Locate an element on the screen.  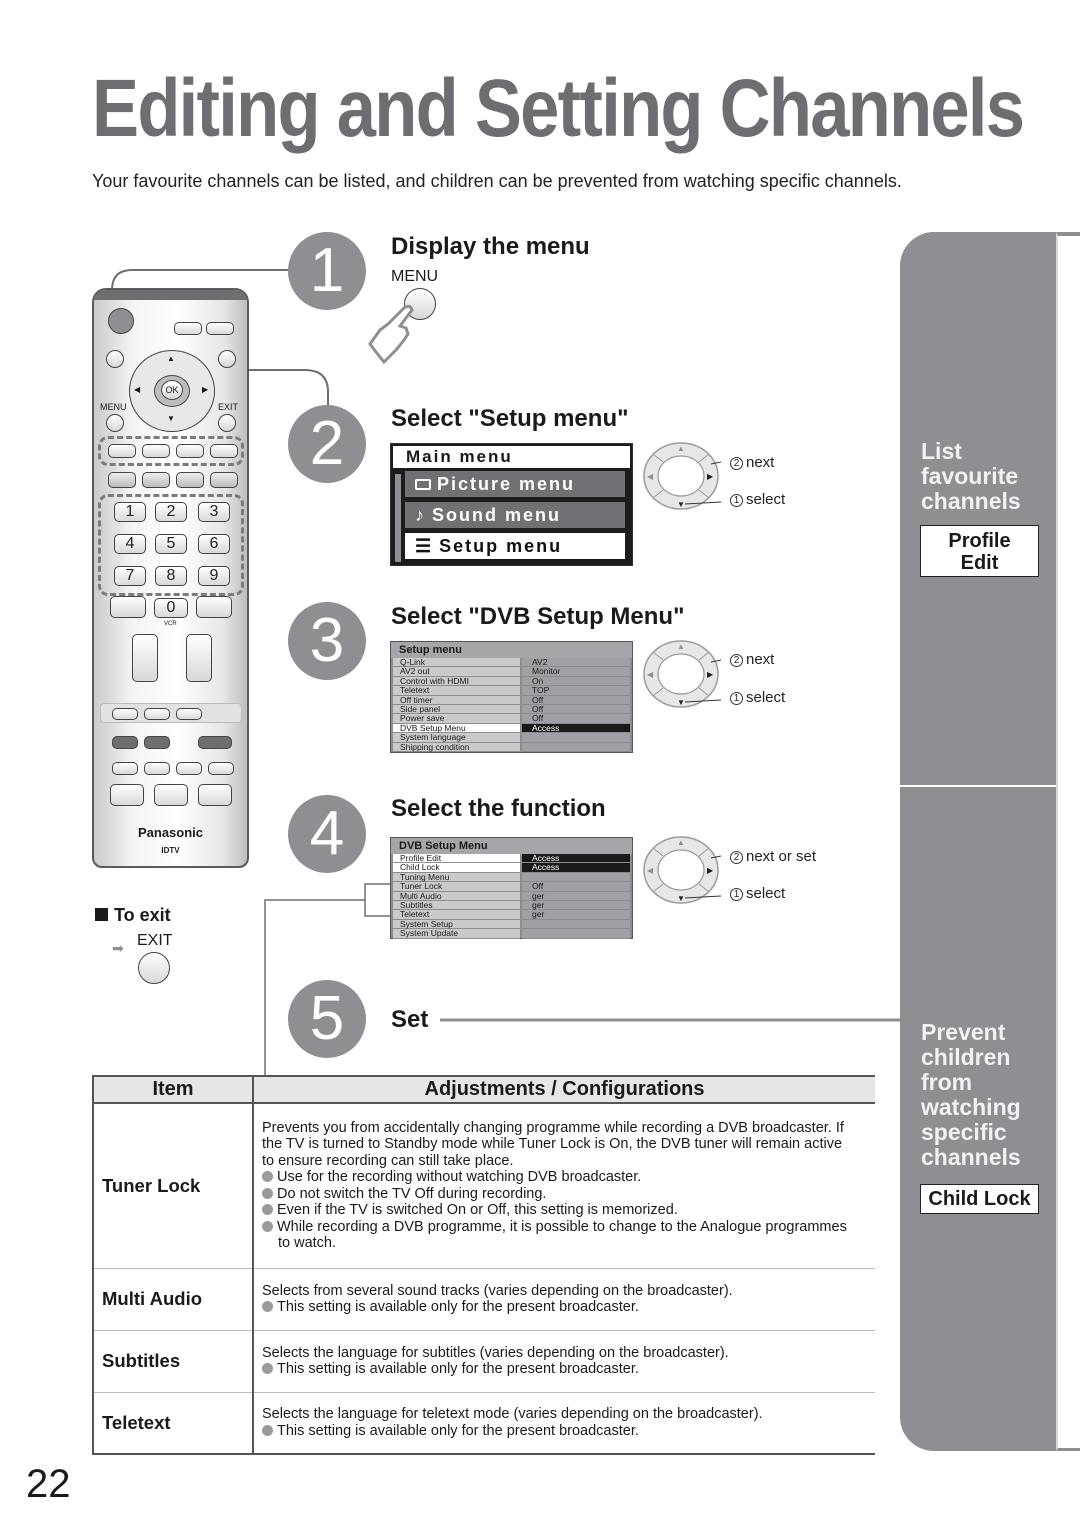
step-2-title: Select "Setup menu" is located at coordinates (510, 418).